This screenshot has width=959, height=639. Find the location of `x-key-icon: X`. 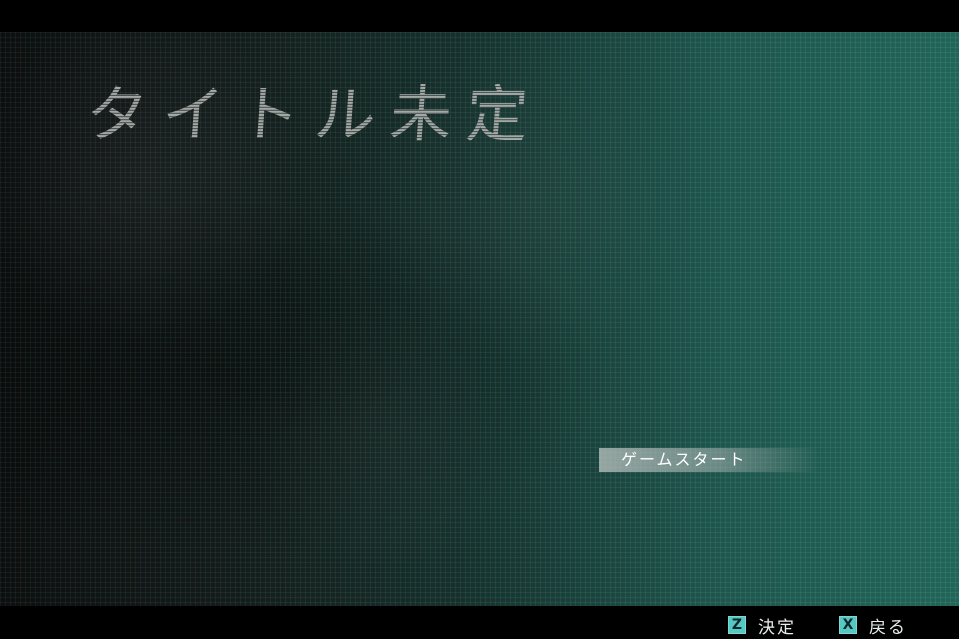

x-key-icon: X is located at coordinates (848, 625).